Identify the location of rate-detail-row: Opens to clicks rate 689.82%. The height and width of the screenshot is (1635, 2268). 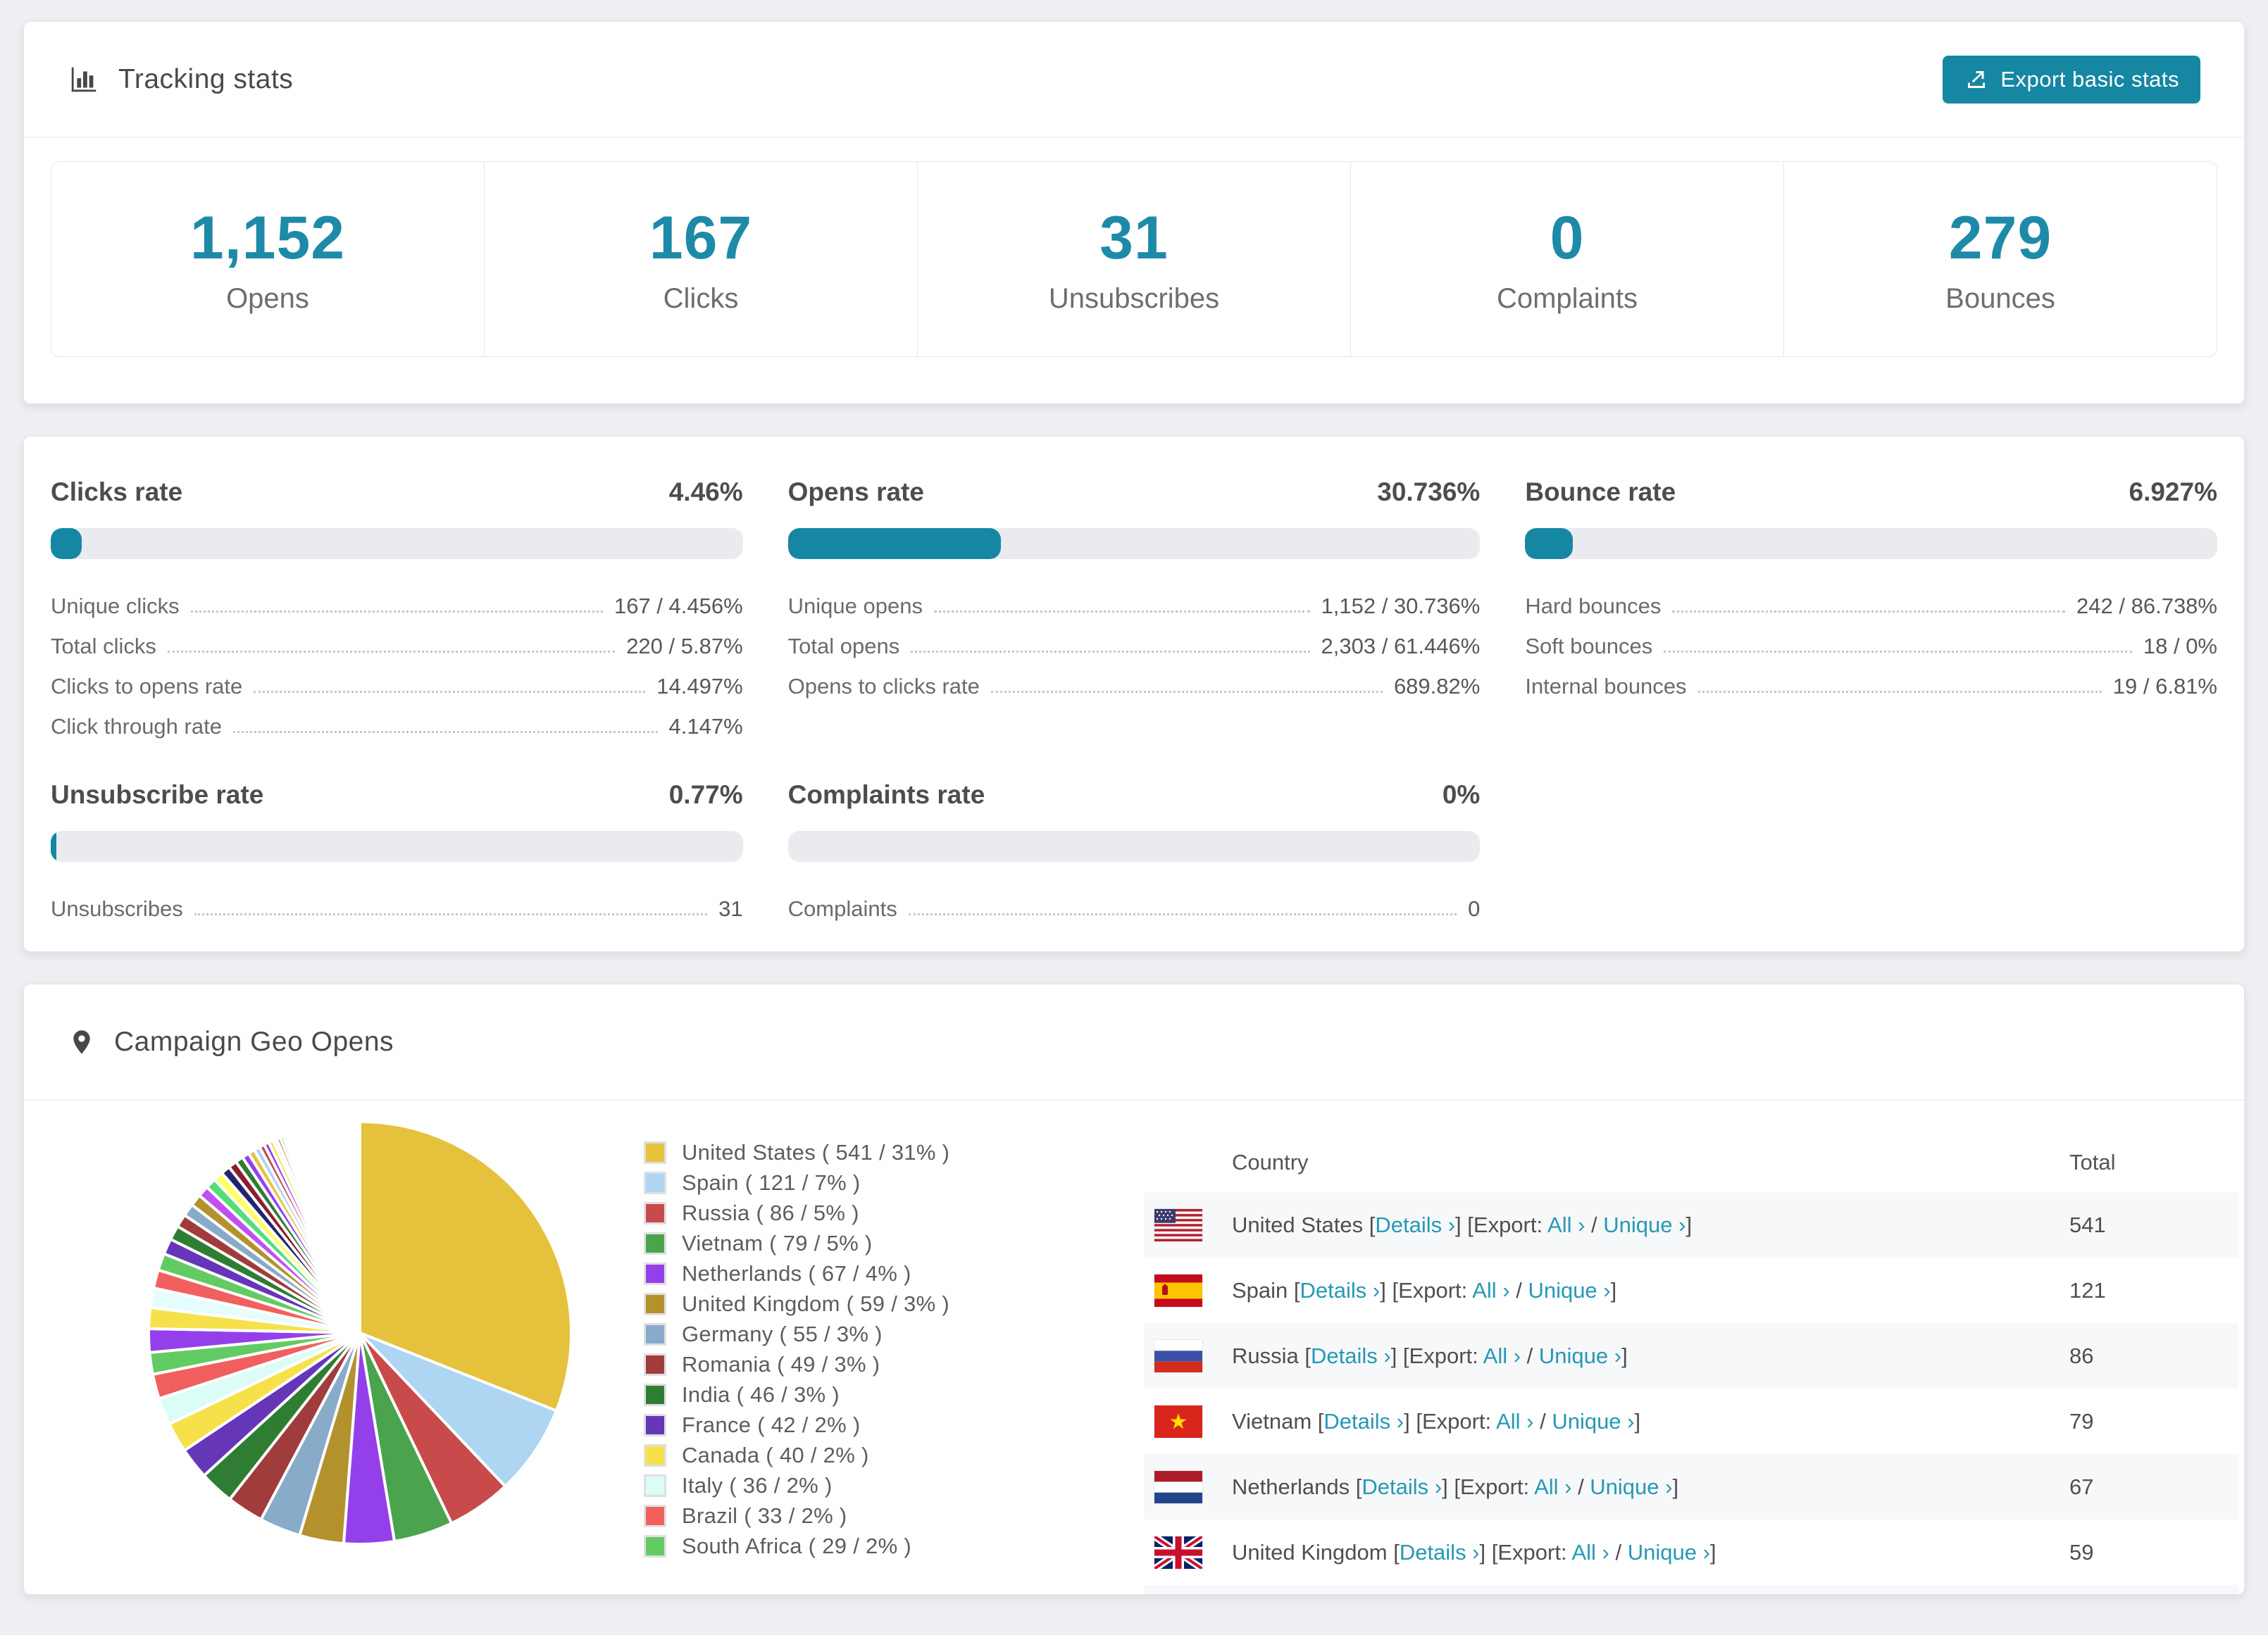
(1134, 679).